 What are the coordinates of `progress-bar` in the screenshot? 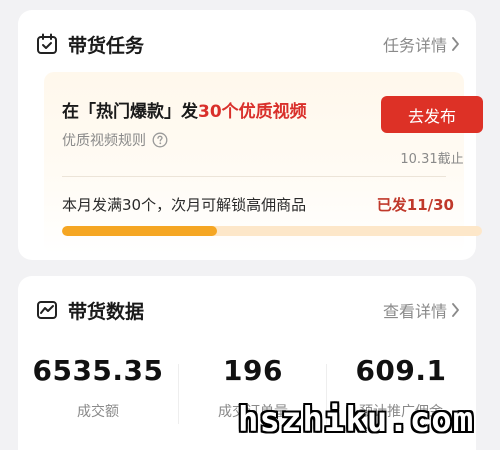 It's located at (272, 231).